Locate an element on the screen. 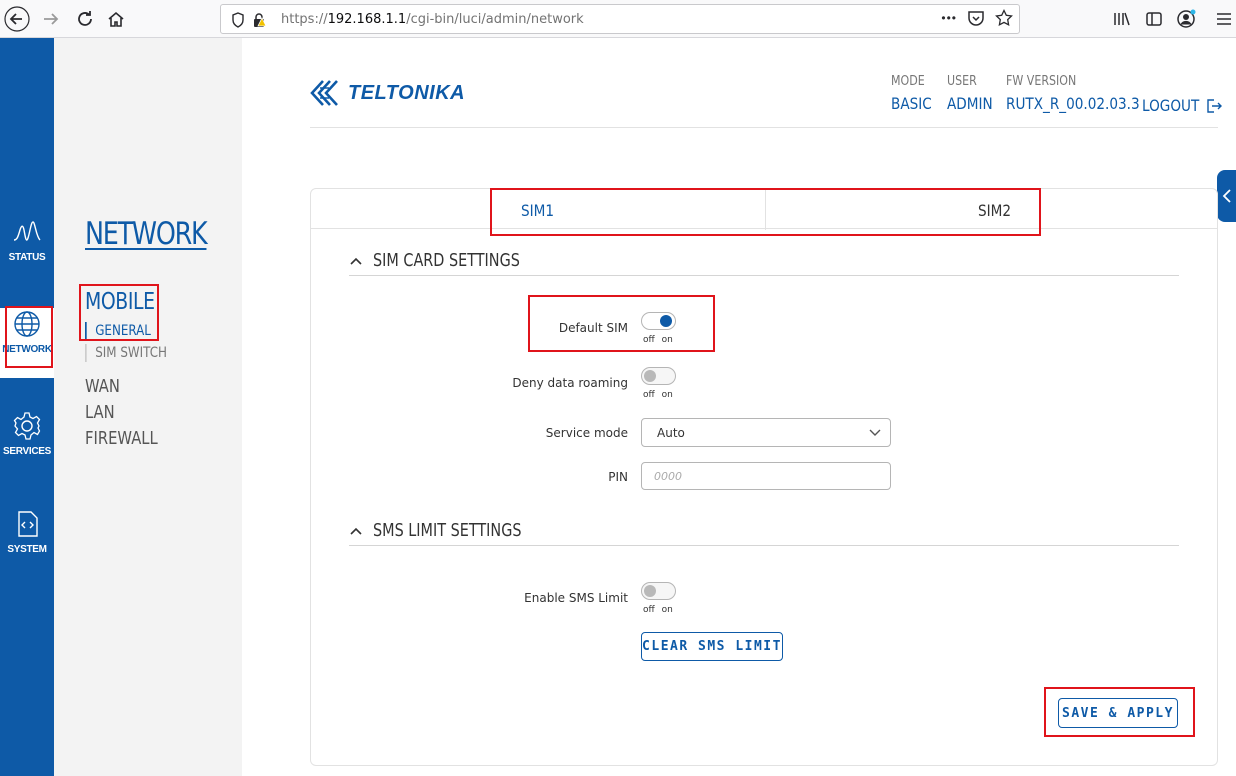  sim-tabs: SIM1 SIM2 is located at coordinates (765, 210).